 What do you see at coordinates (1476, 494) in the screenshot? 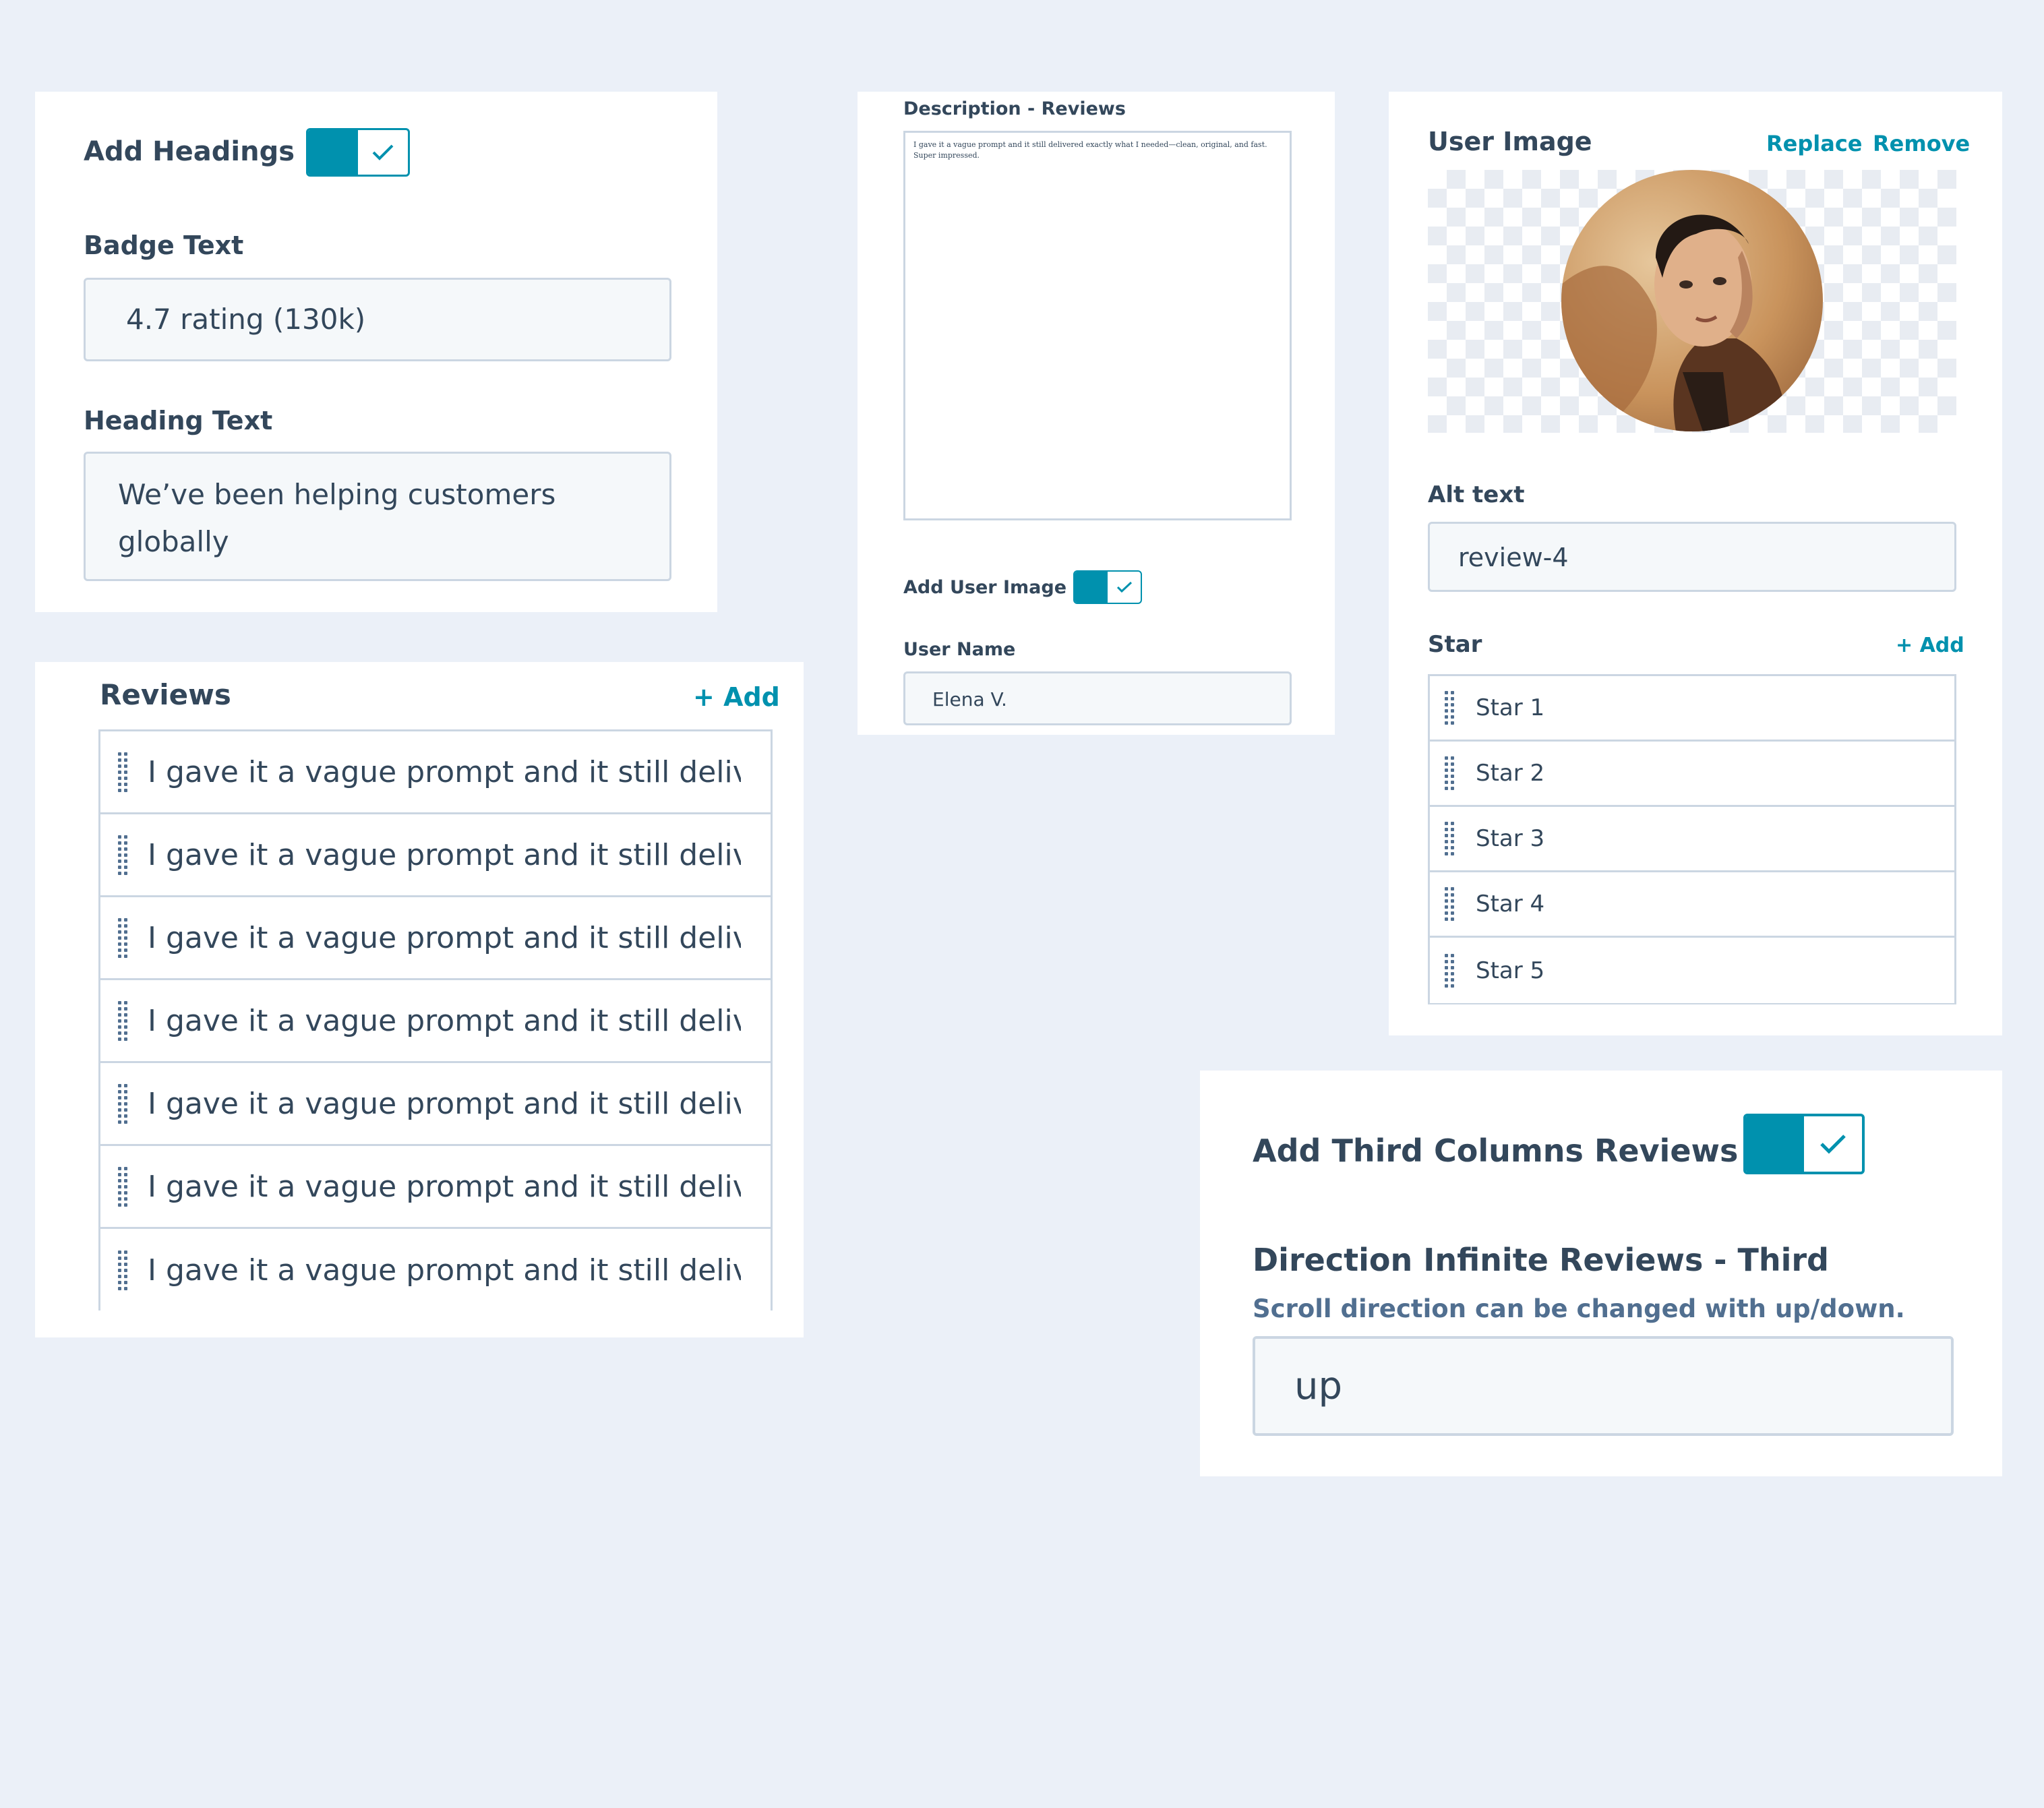
I see `alt-text-label: Alt text` at bounding box center [1476, 494].